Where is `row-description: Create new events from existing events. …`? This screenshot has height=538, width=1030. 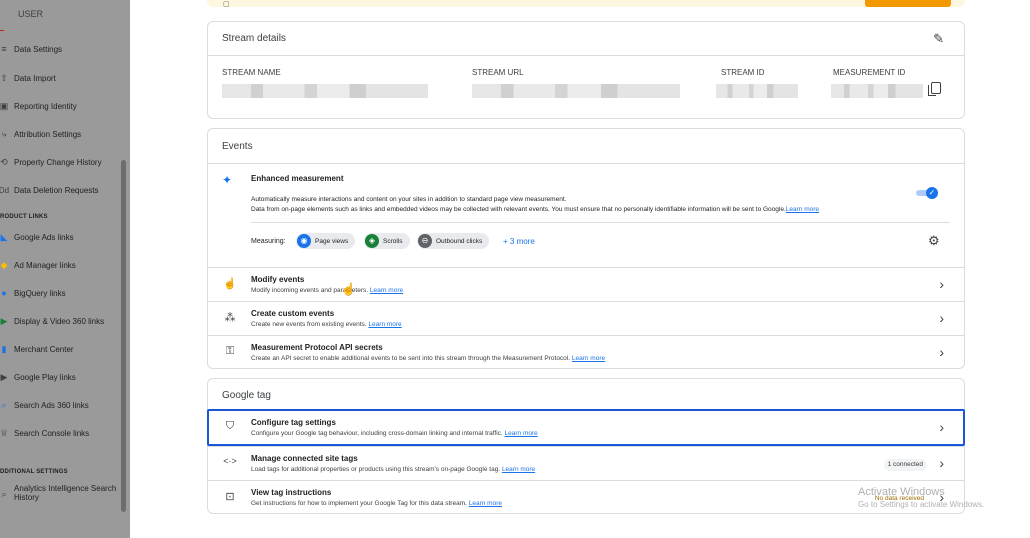
row-description: Create new events from existing events. … is located at coordinates (326, 324).